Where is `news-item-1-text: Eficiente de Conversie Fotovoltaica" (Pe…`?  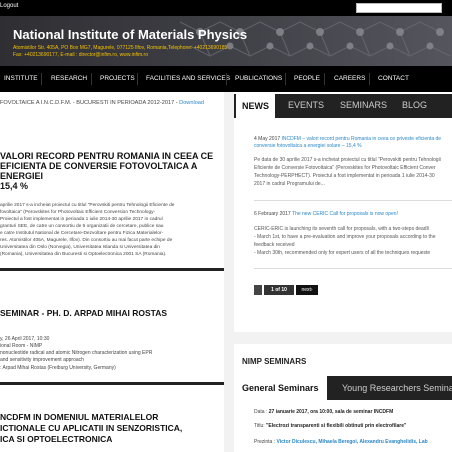
news-item-1-text: Eficiente de Conversie Fotovoltaica" (Pe… is located at coordinates (345, 168).